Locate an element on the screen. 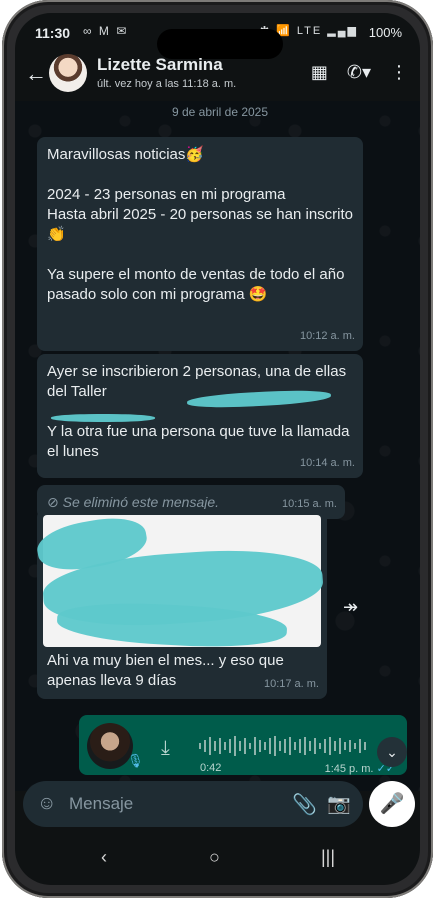 The height and width of the screenshot is (900, 437). contact-avatar is located at coordinates (68, 73).